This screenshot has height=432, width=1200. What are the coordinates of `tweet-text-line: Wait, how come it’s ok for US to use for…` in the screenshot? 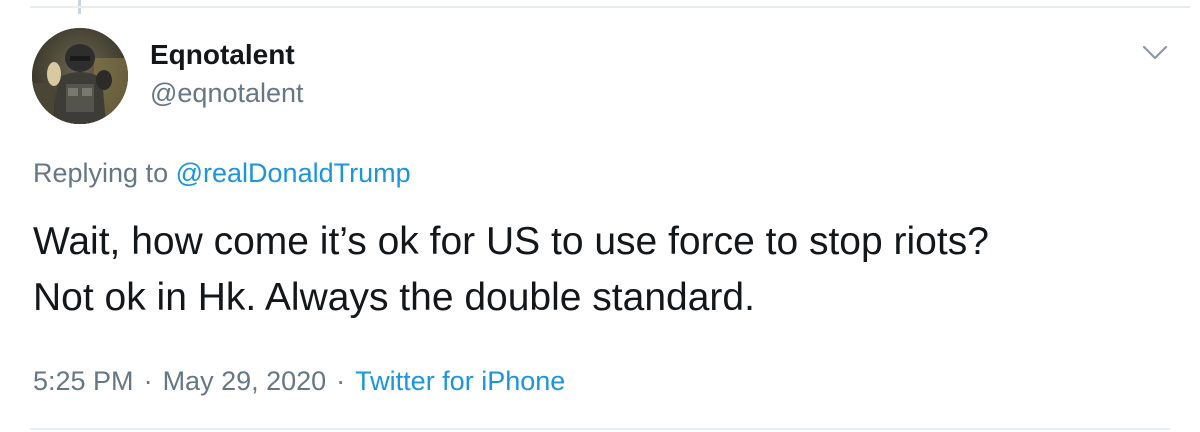 It's located at (511, 241).